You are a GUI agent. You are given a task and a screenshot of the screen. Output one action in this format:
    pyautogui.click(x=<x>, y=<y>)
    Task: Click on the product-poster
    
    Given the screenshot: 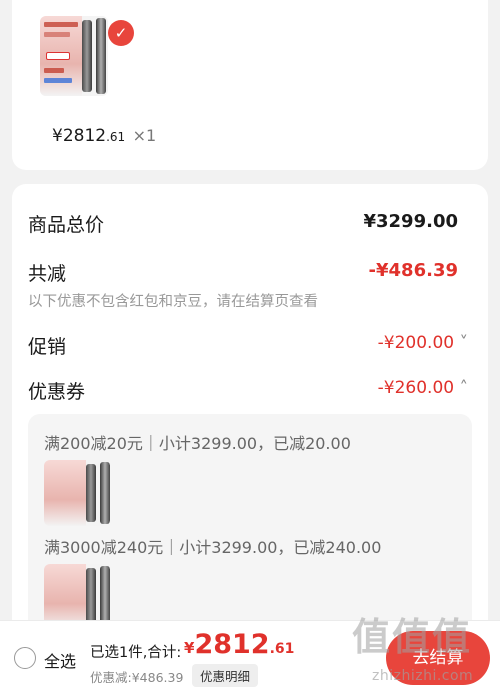 What is the action you would take?
    pyautogui.click(x=61, y=56)
    